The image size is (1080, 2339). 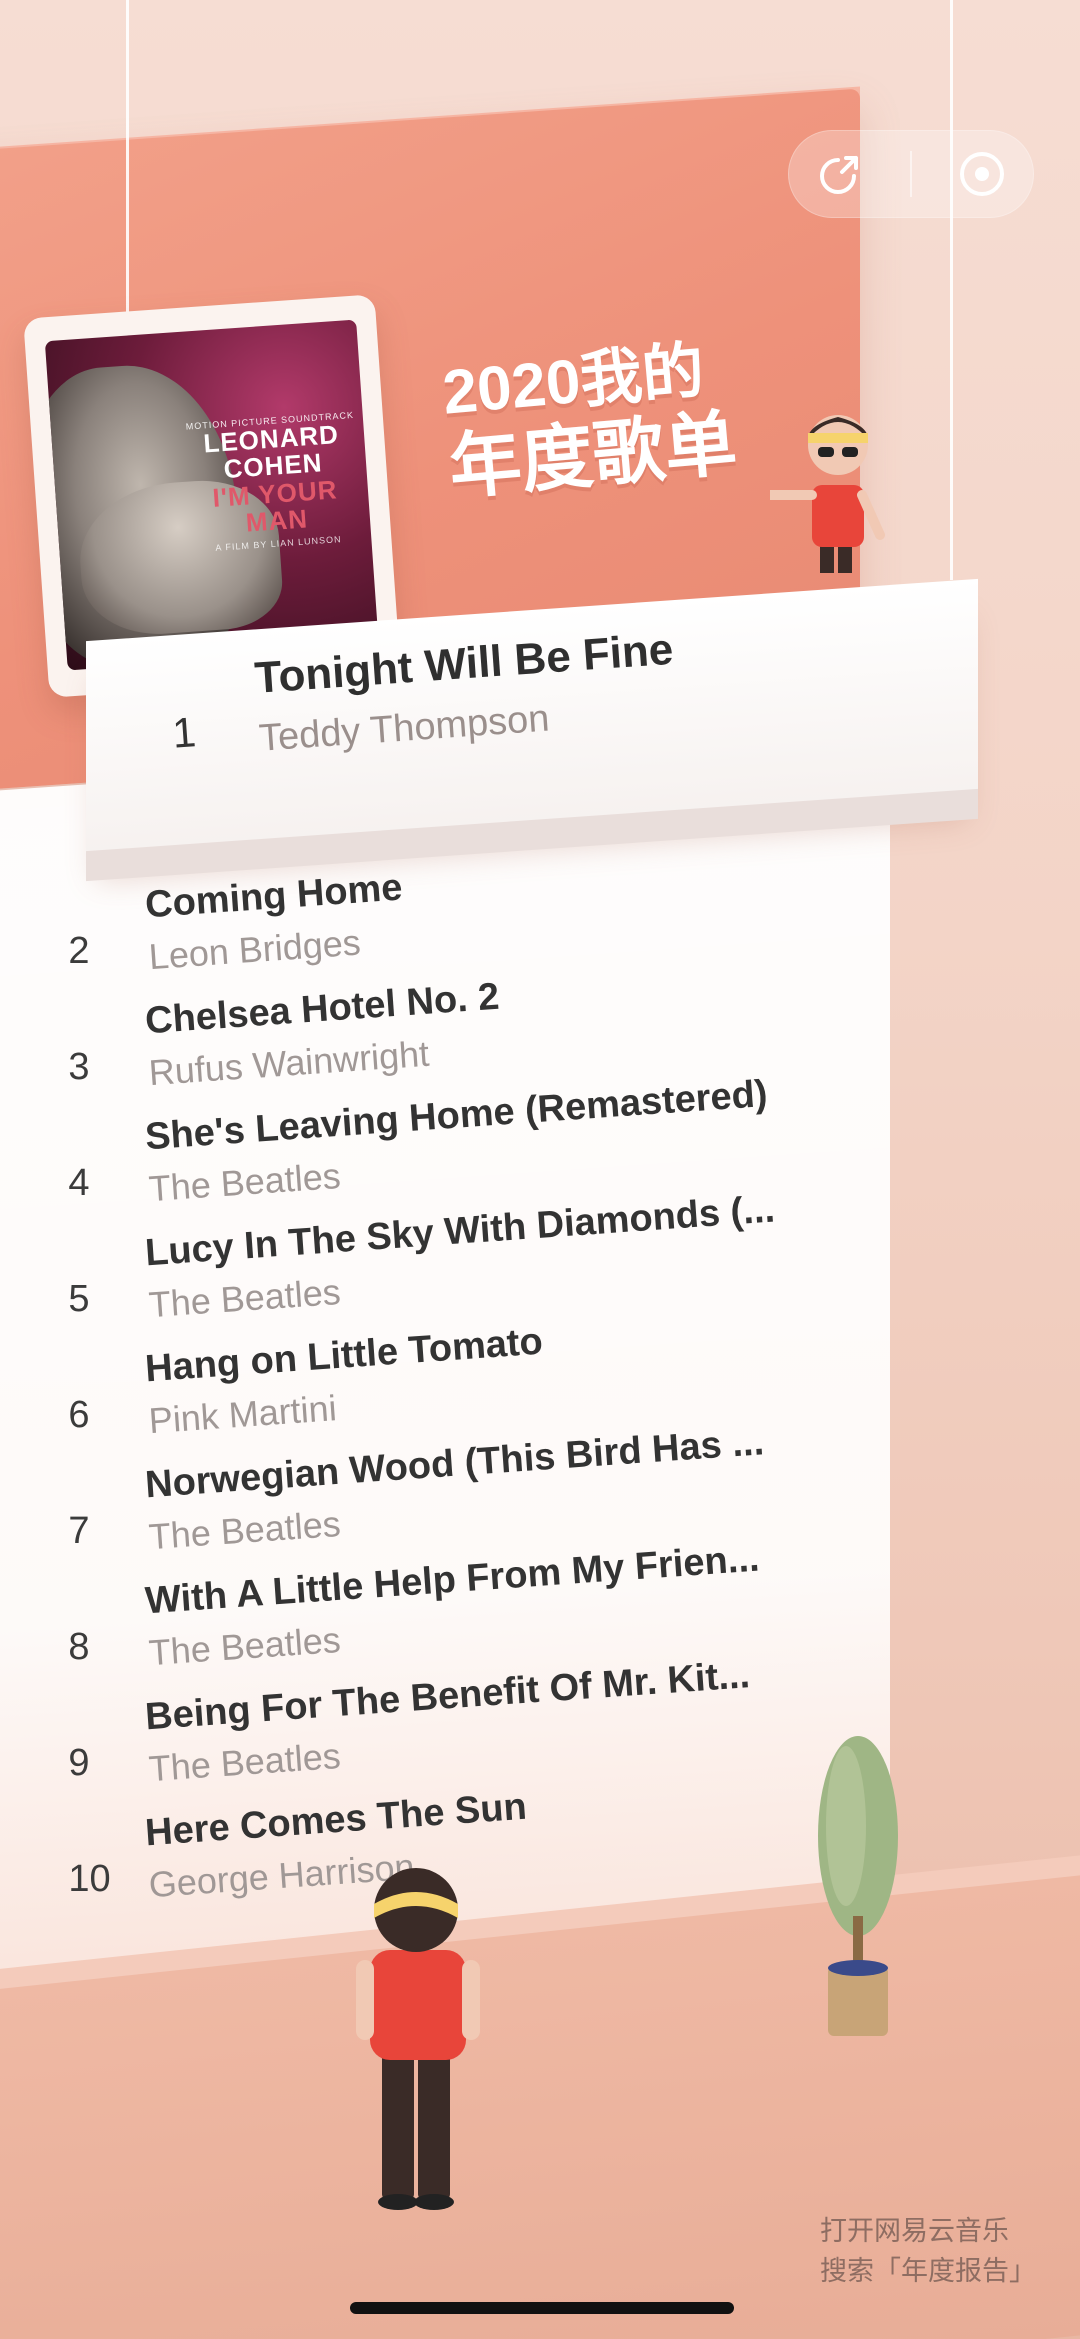 What do you see at coordinates (858, 1886) in the screenshot?
I see `plant-illustration` at bounding box center [858, 1886].